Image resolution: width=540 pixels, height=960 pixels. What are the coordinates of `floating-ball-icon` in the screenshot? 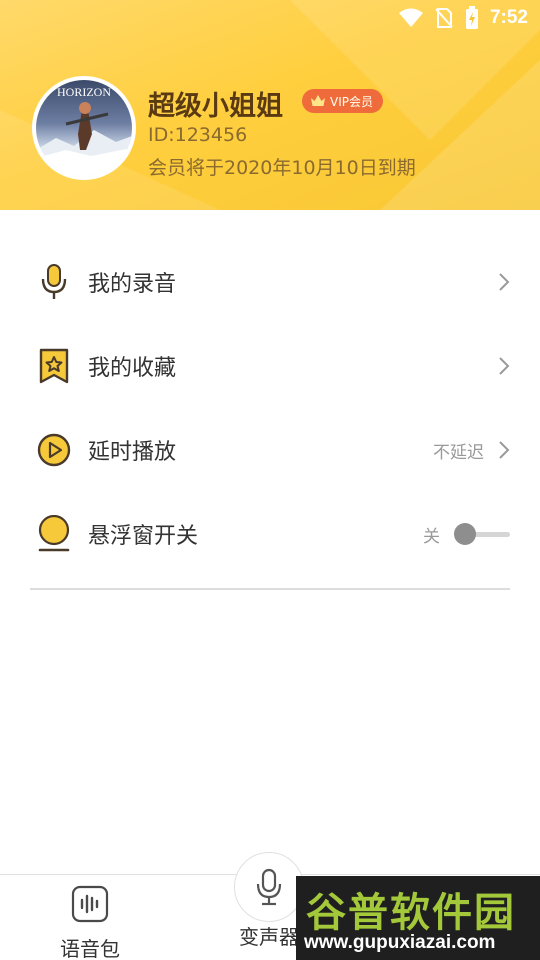 It's located at (54, 534).